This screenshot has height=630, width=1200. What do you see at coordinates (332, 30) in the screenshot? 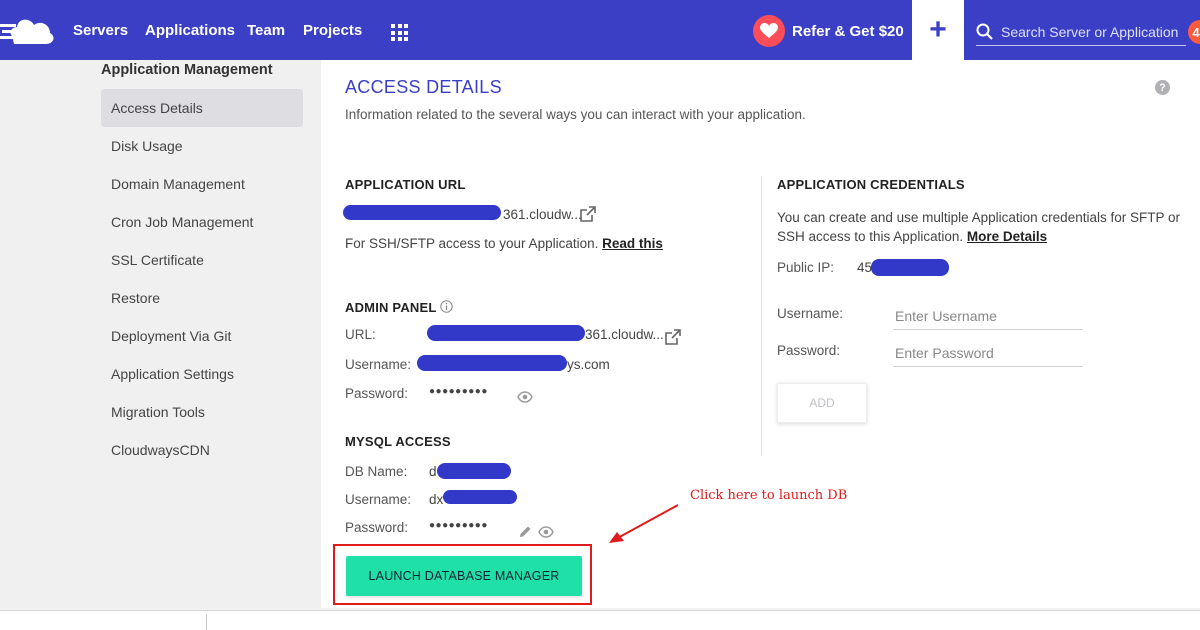
I see `nav-projects: Projects` at bounding box center [332, 30].